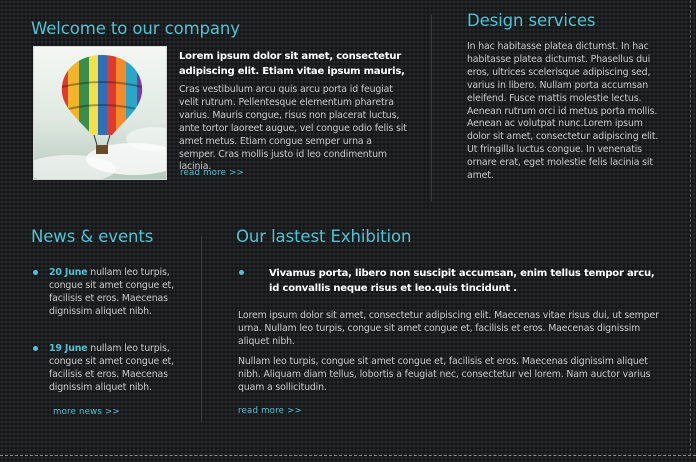  I want to click on exhibition-heading: Our lastest Exhibition, so click(324, 236).